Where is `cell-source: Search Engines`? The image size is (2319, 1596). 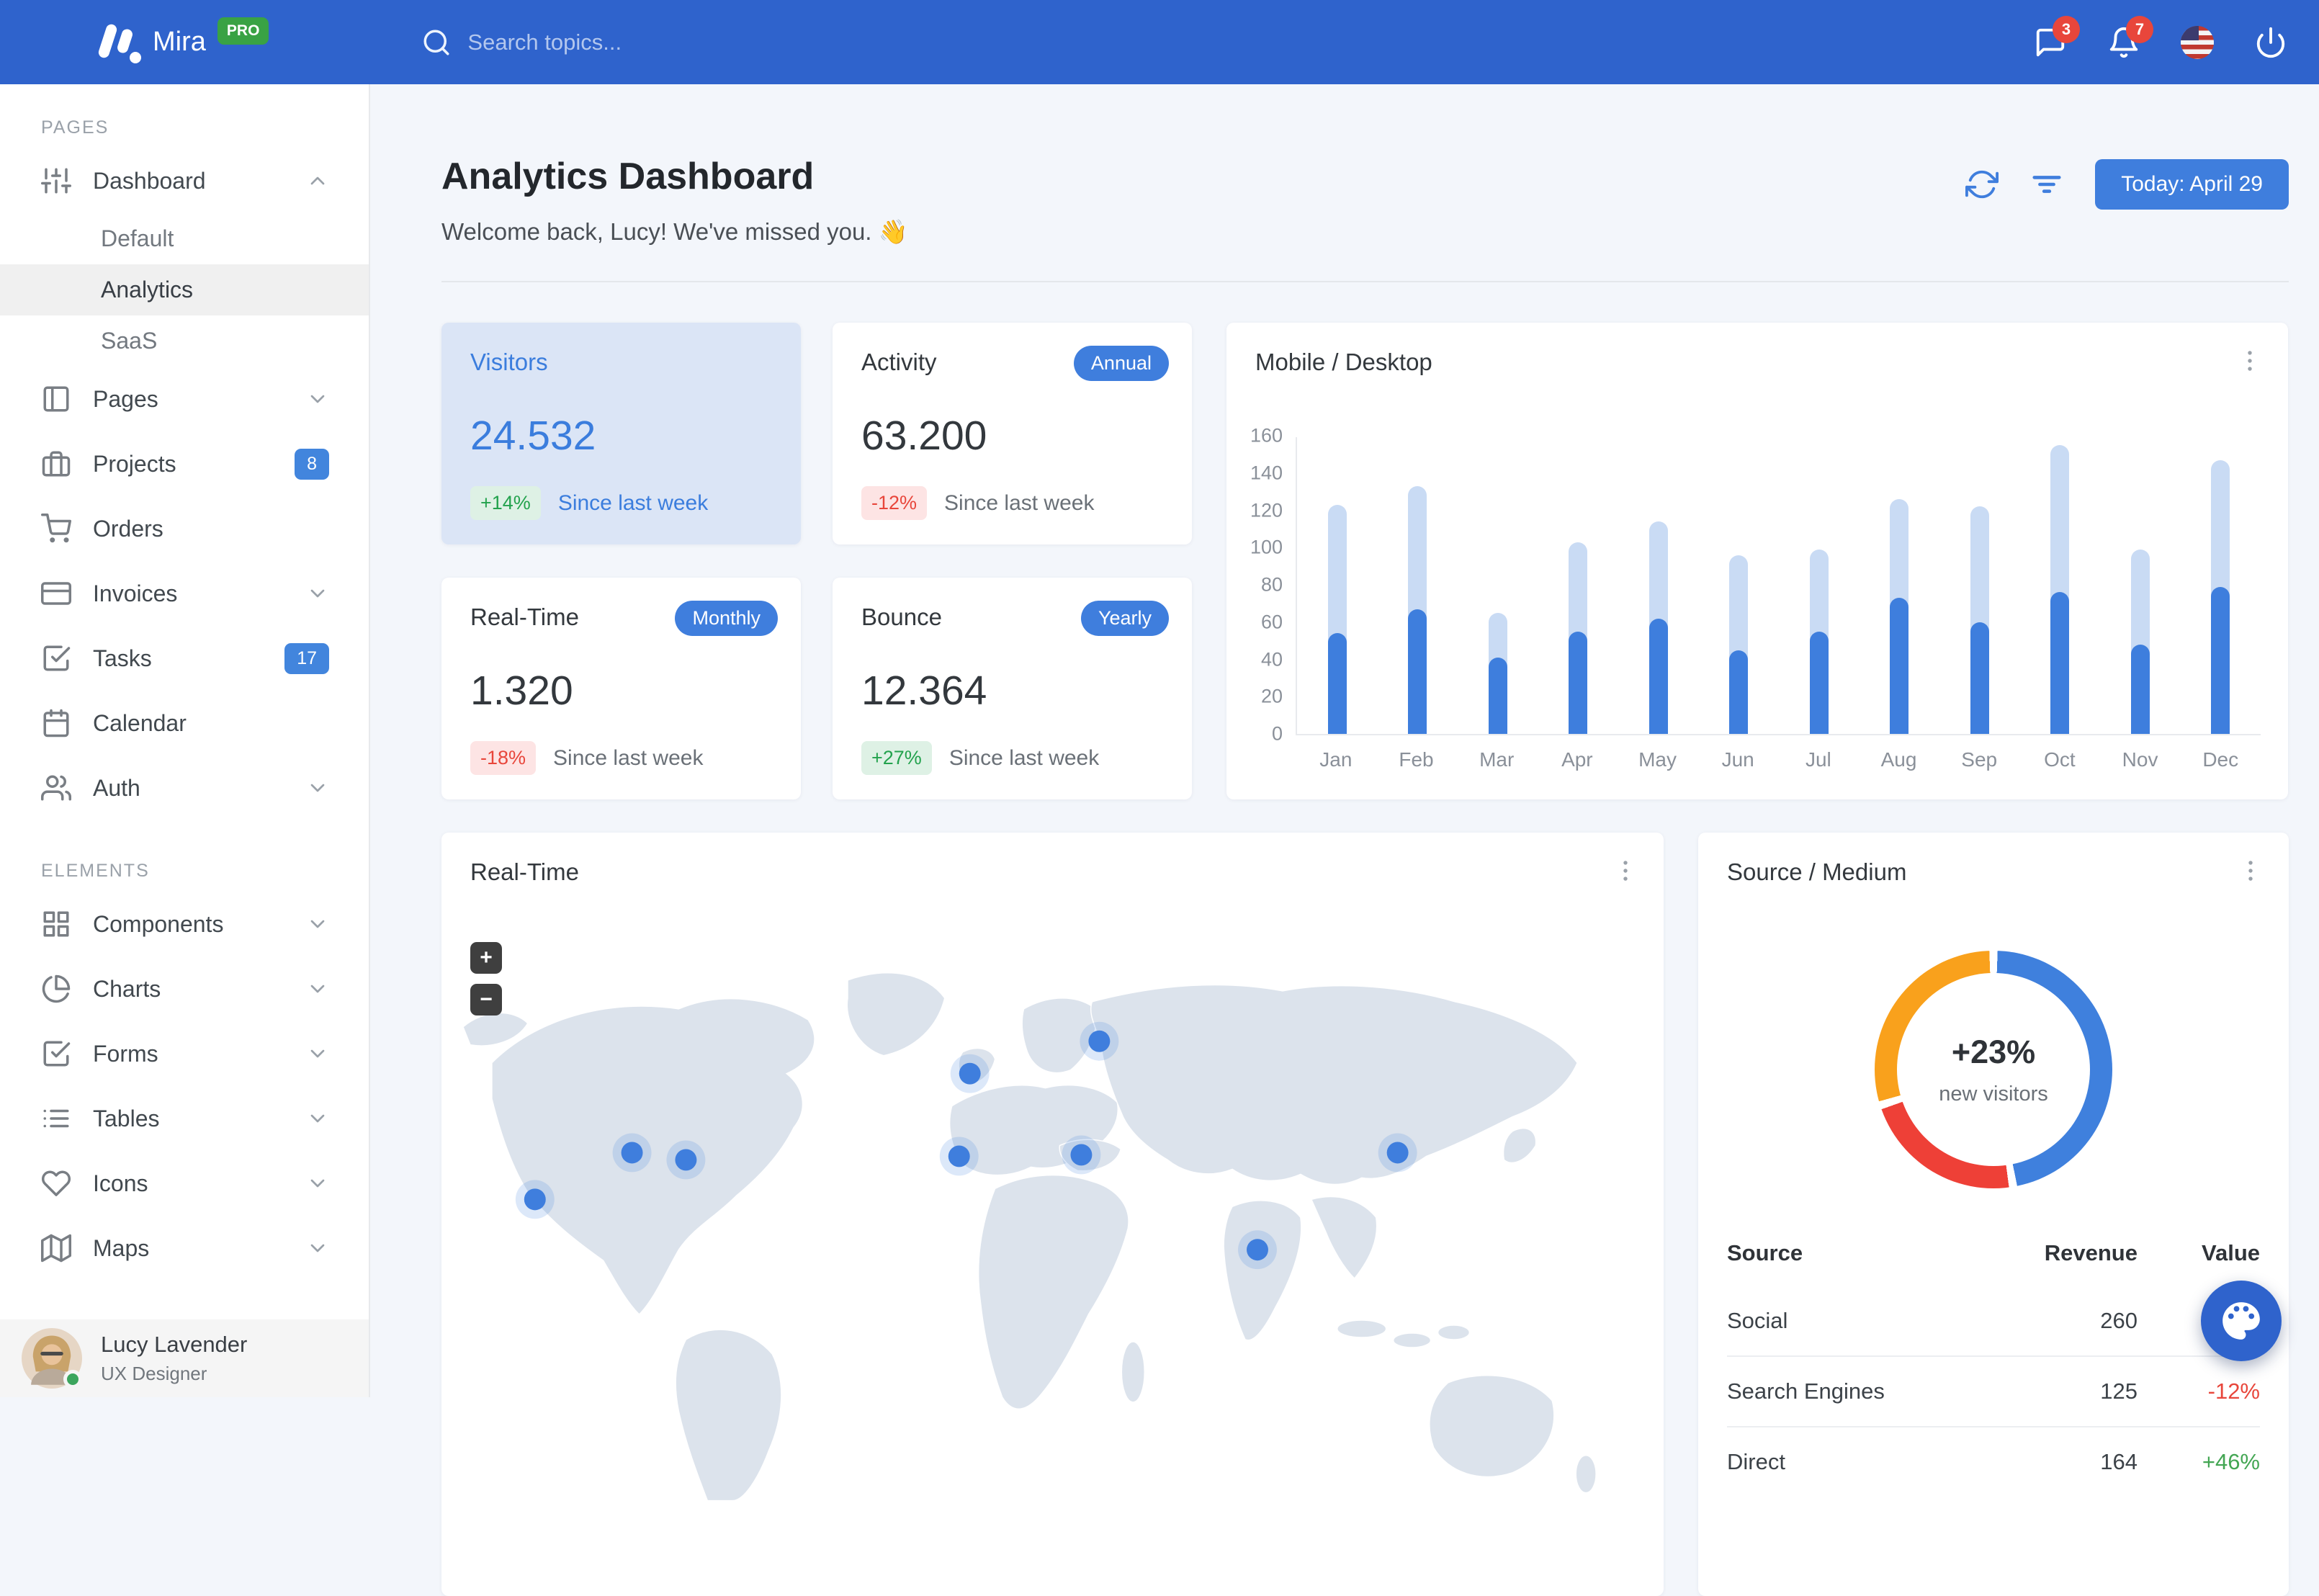
cell-source: Search Engines is located at coordinates (1806, 1391).